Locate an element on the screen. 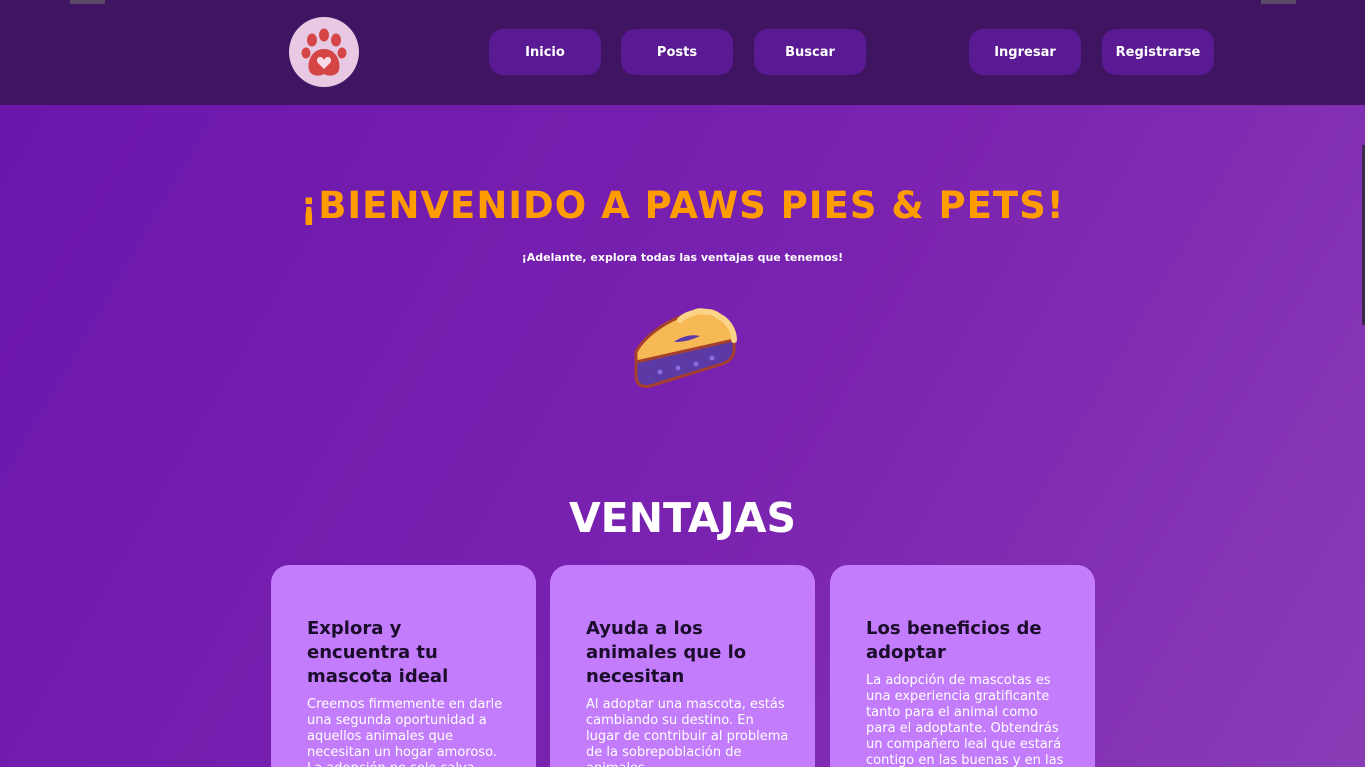  card-title: Explora y encuentra tu mascota ideal is located at coordinates (378, 652).